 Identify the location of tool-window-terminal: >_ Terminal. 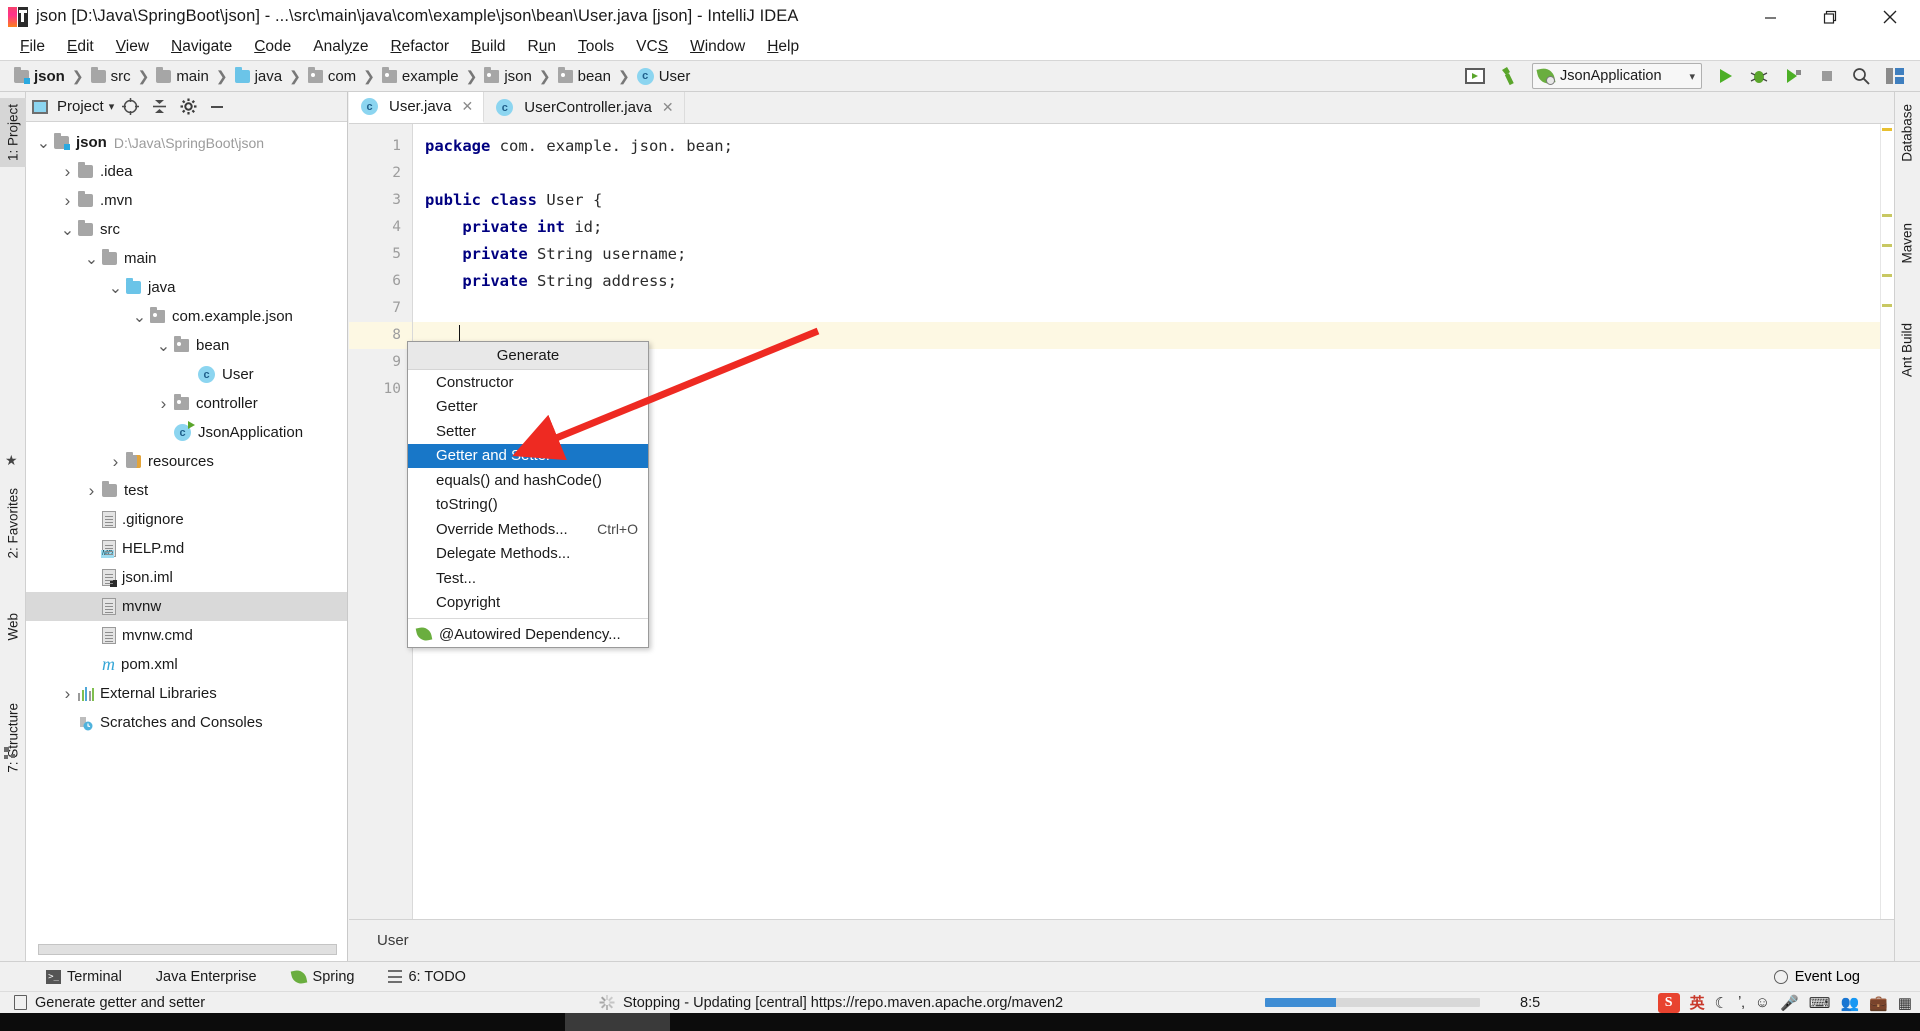
(84, 977).